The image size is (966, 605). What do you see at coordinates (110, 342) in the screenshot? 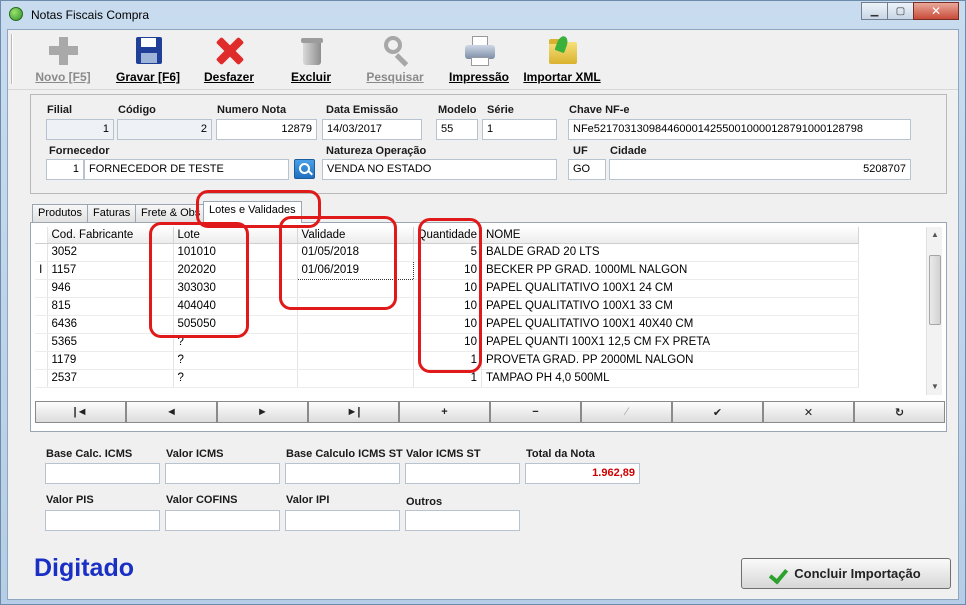
I see `cell-cod: 5365` at bounding box center [110, 342].